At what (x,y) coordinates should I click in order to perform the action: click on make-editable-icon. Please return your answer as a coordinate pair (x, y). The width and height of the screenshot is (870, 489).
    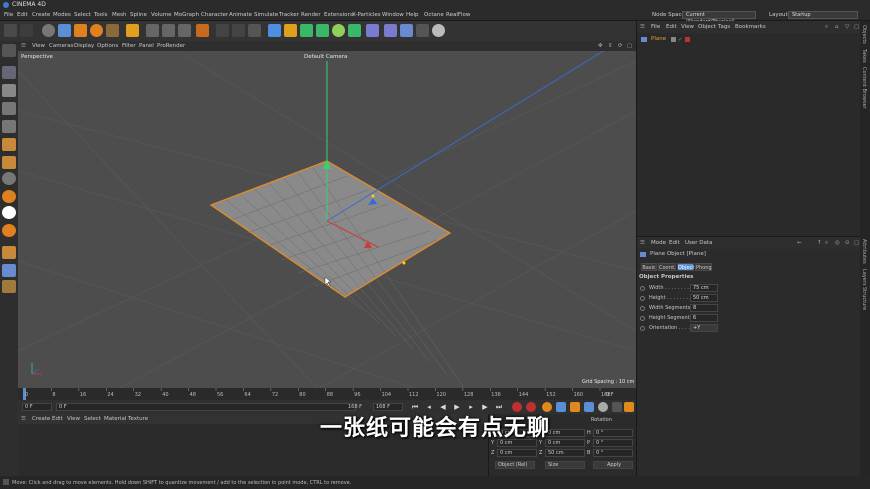
    Looking at the image, I should click on (9, 50).